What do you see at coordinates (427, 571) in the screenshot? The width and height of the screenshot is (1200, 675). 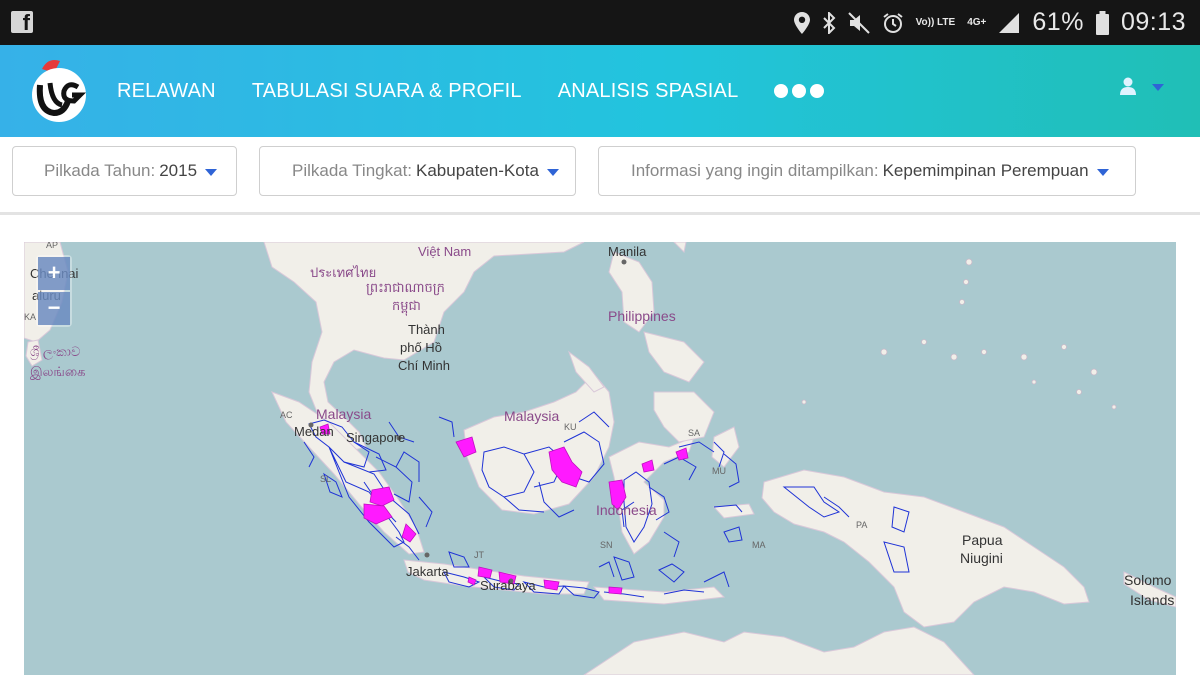 I see `map-label-jakarta: Jakarta` at bounding box center [427, 571].